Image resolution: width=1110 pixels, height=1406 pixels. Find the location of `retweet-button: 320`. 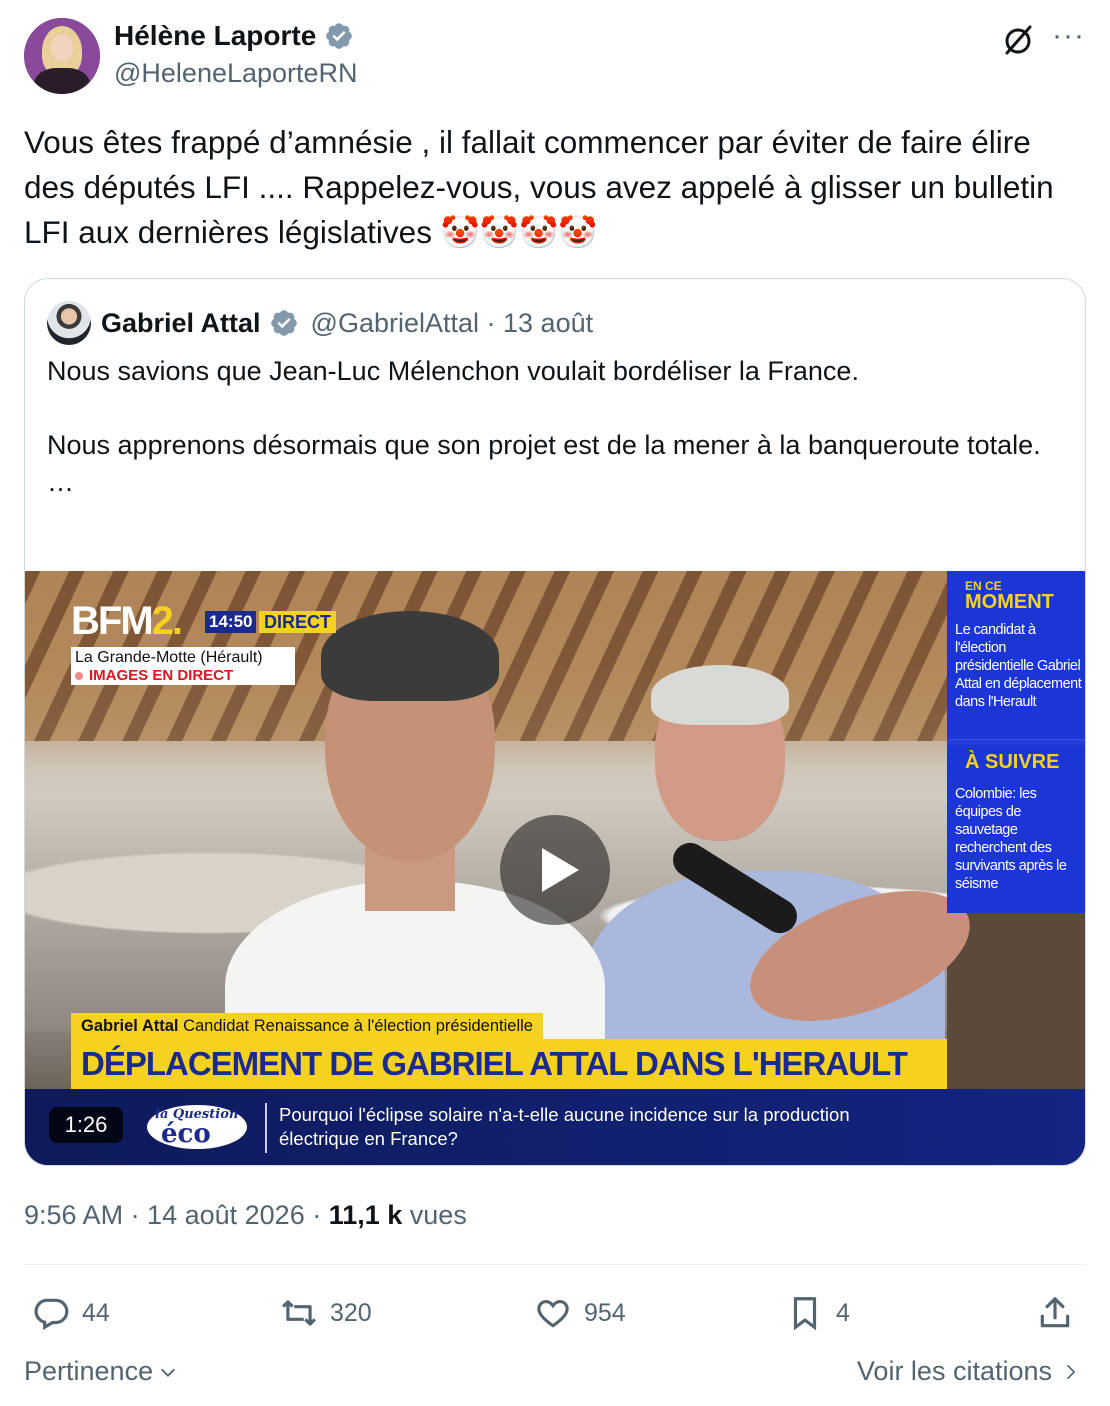

retweet-button: 320 is located at coordinates (326, 1313).